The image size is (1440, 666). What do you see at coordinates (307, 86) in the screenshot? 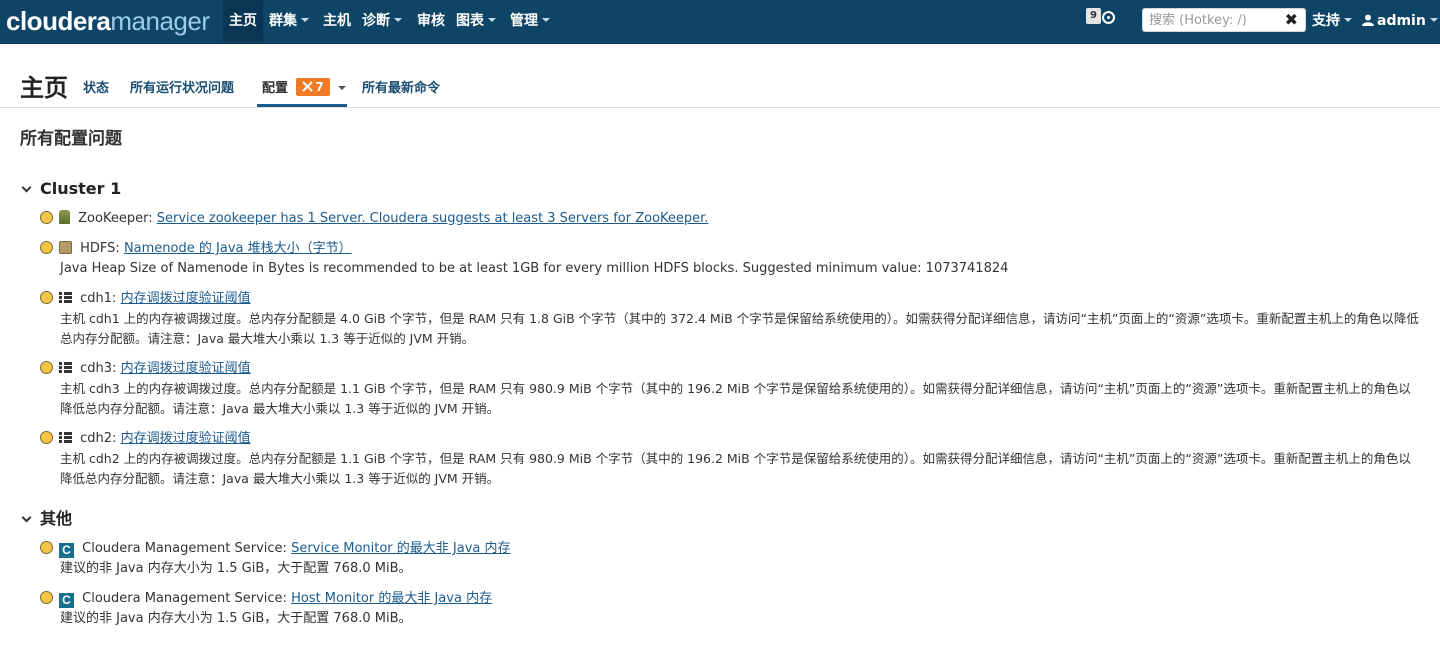
I see `wrench-cross-icon` at bounding box center [307, 86].